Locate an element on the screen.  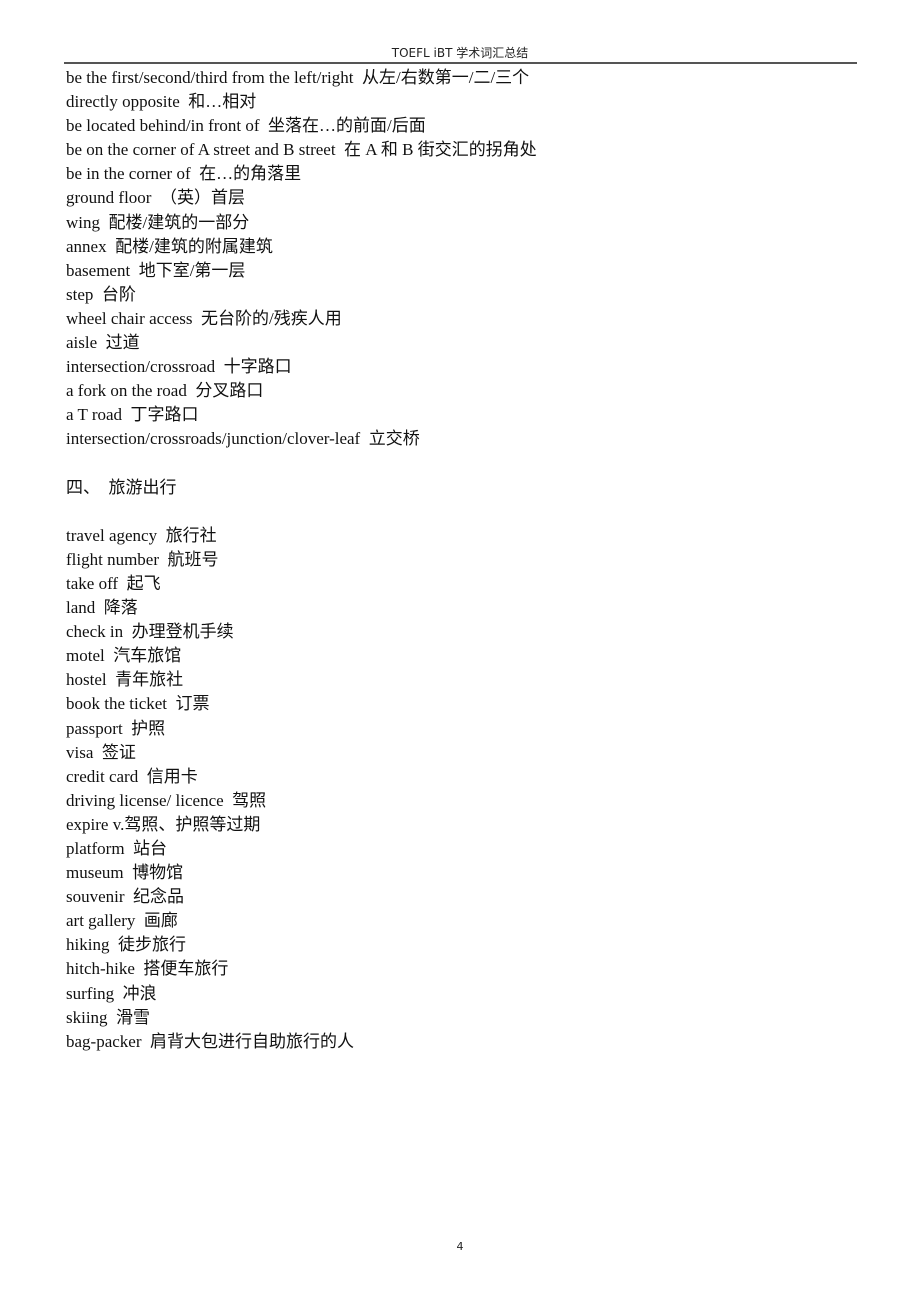
vocab-entry: land 降落 is located at coordinates (102, 608).